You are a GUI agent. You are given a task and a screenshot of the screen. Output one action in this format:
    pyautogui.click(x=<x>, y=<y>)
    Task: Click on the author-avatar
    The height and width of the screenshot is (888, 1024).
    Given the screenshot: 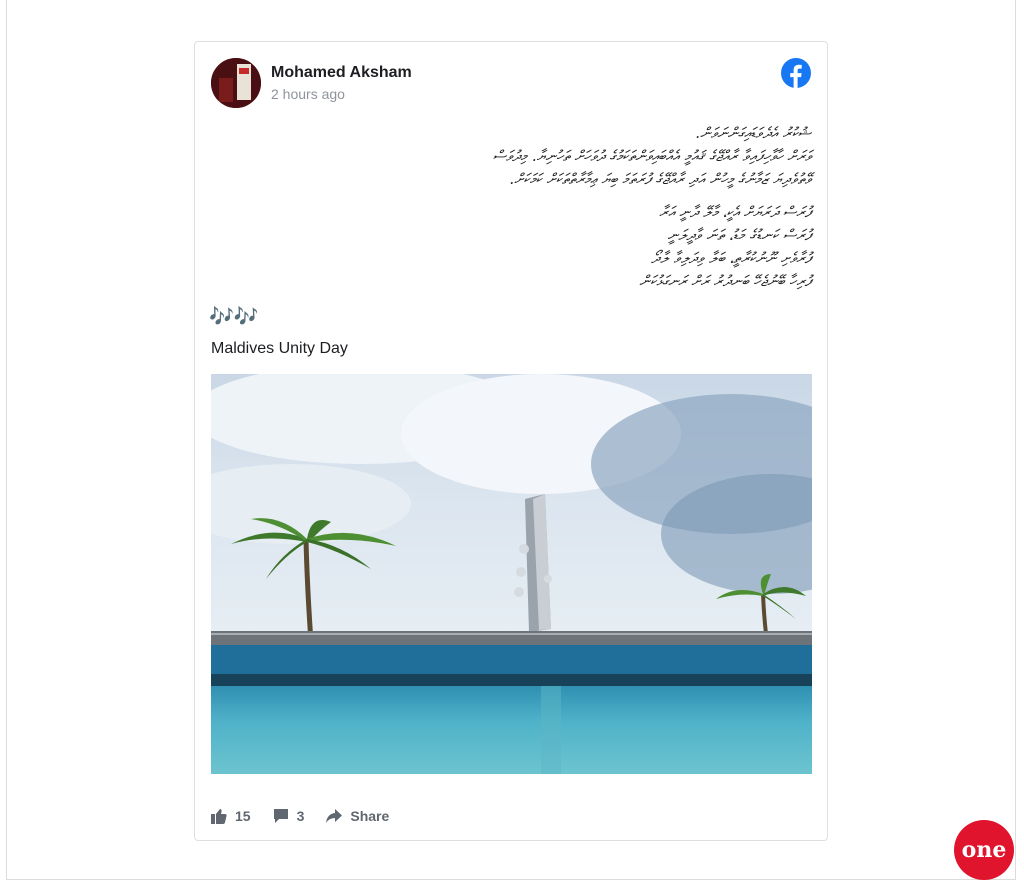 What is the action you would take?
    pyautogui.click(x=236, y=83)
    